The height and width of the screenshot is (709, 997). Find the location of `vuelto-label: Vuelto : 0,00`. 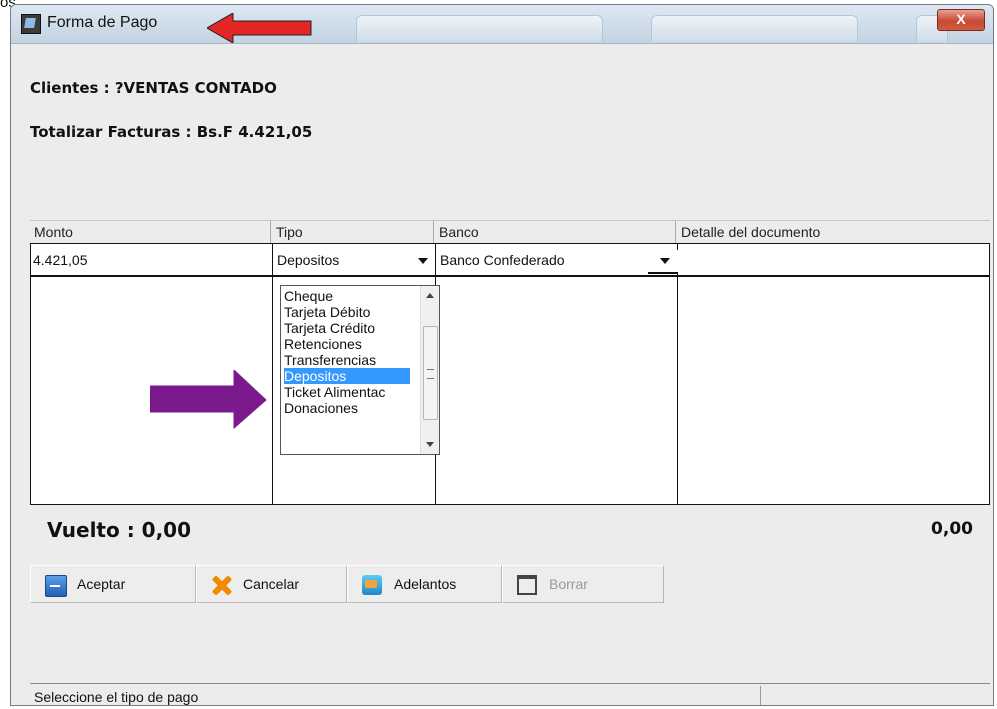

vuelto-label: Vuelto : 0,00 is located at coordinates (119, 530).